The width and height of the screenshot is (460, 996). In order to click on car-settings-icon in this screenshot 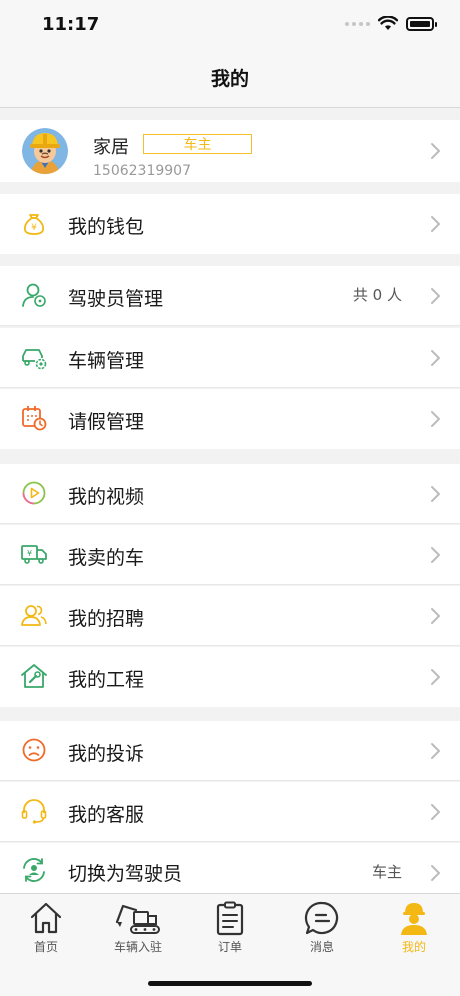, I will do `click(34, 359)`.